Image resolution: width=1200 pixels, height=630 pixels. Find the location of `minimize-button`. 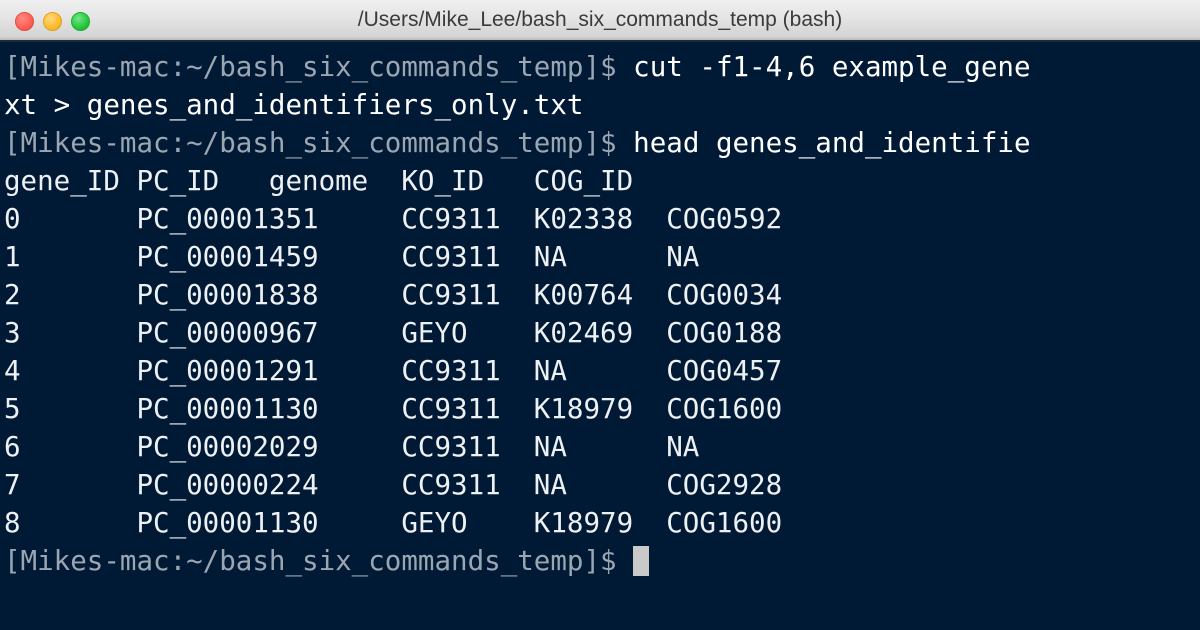

minimize-button is located at coordinates (52, 21).